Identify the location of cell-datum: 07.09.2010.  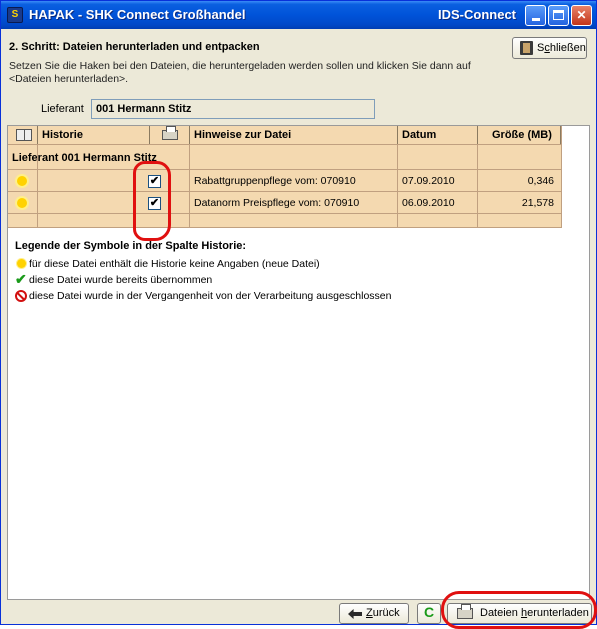
(428, 181).